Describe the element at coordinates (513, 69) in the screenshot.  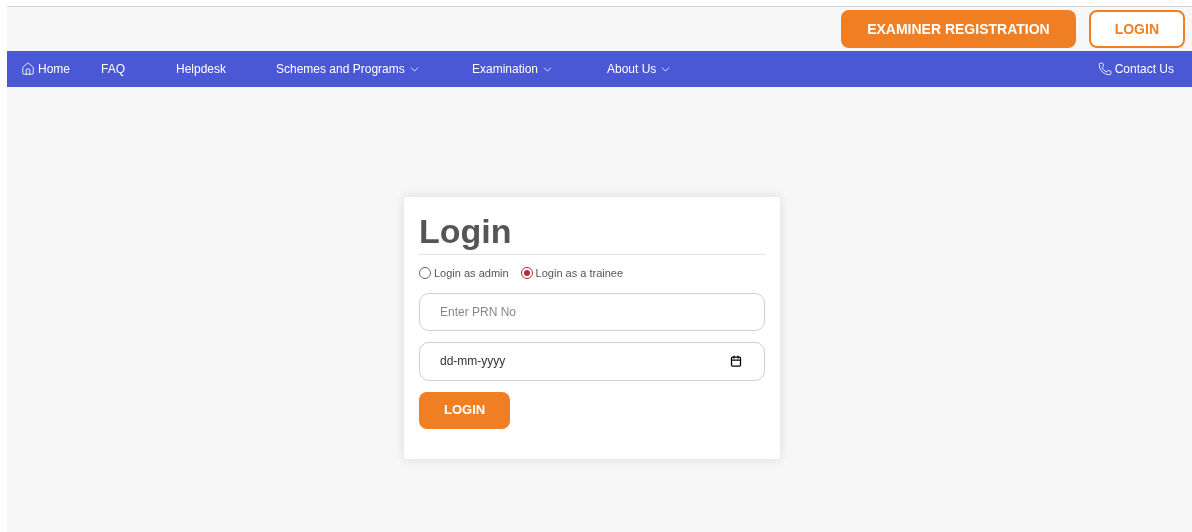
I see `nav-link: Examination` at that location.